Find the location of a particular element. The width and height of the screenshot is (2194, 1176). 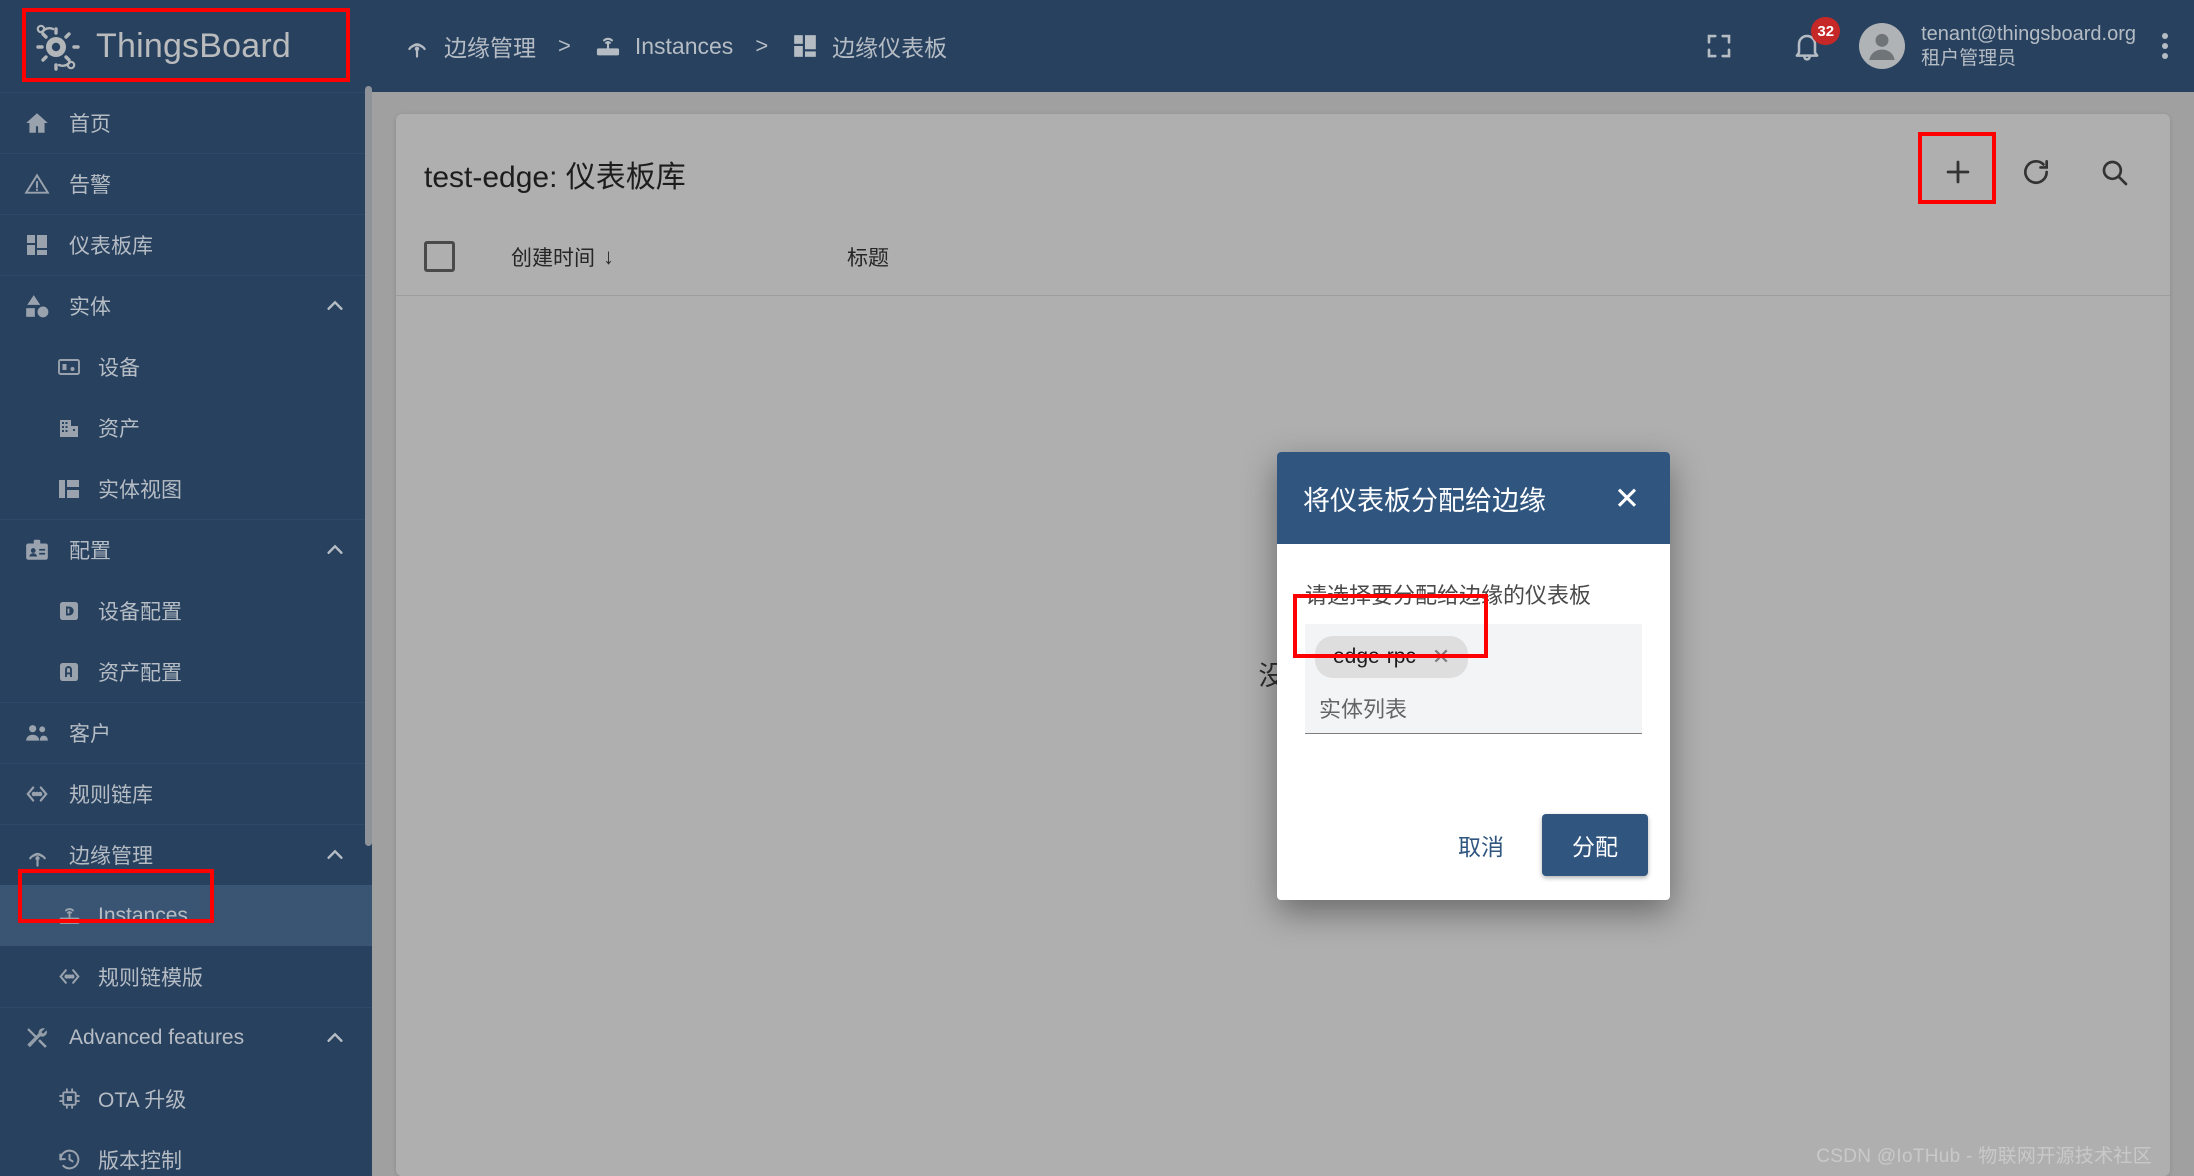

column-header-created-time: 创建时间 ↓ is located at coordinates (679, 257).